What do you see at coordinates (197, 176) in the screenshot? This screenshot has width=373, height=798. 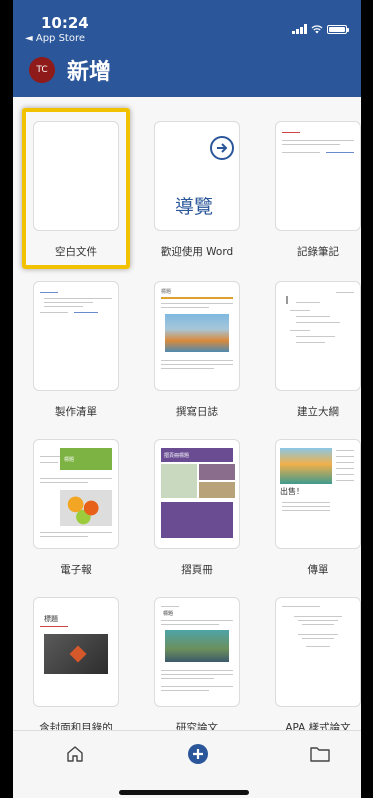 I see `template-thumbnail: 導覽` at bounding box center [197, 176].